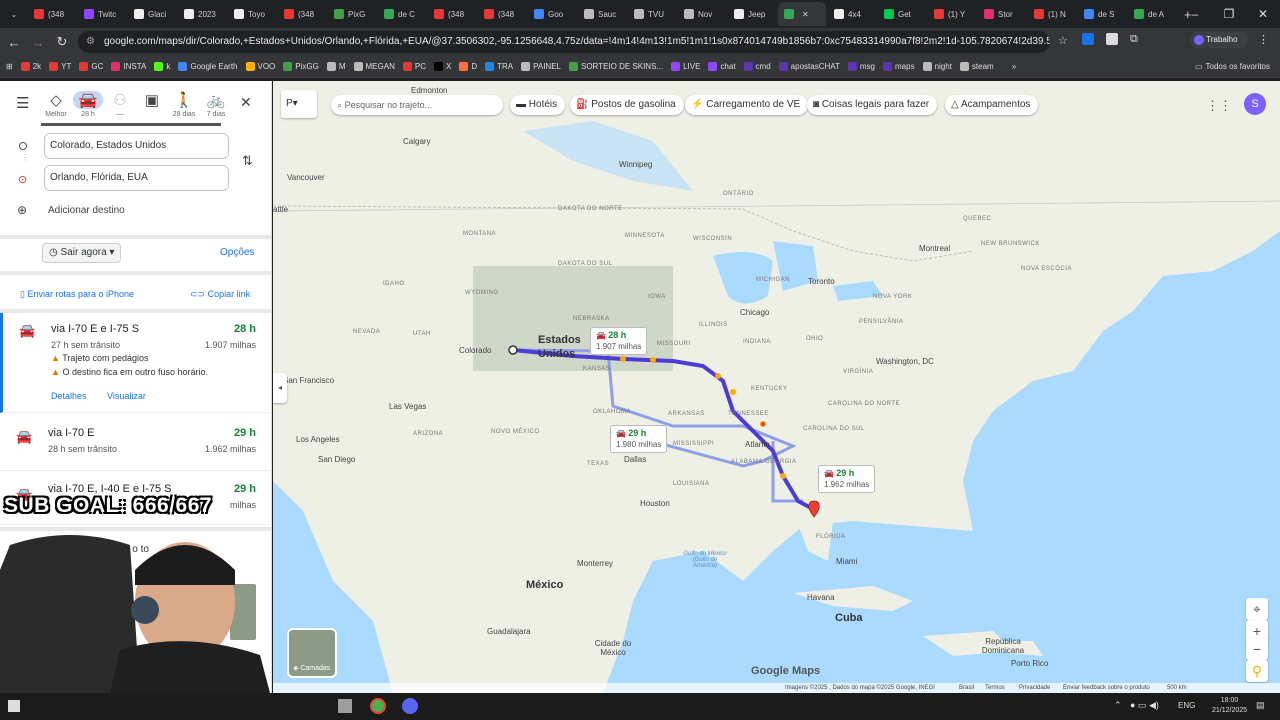 Image resolution: width=1280 pixels, height=720 pixels. I want to click on chip-camping: △ Acampamentos, so click(992, 105).